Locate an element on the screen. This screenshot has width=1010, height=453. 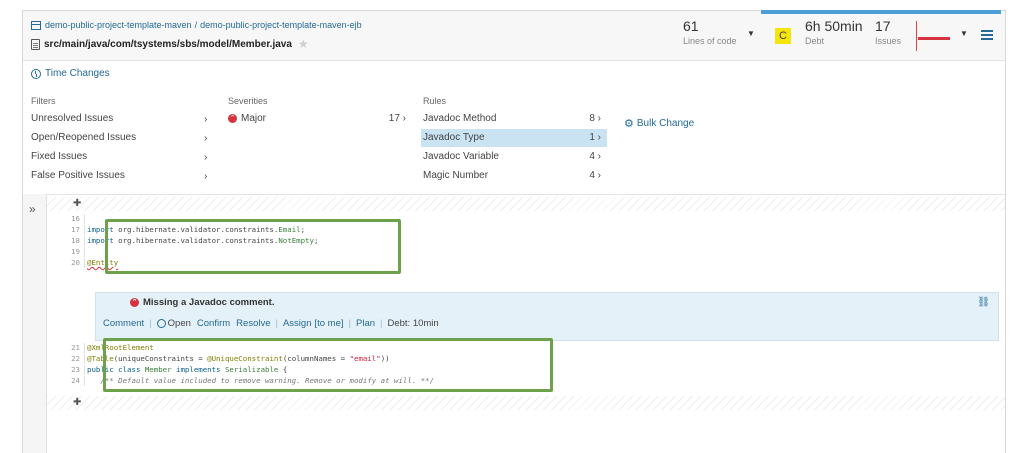
rule-count: 8 › is located at coordinates (595, 118).